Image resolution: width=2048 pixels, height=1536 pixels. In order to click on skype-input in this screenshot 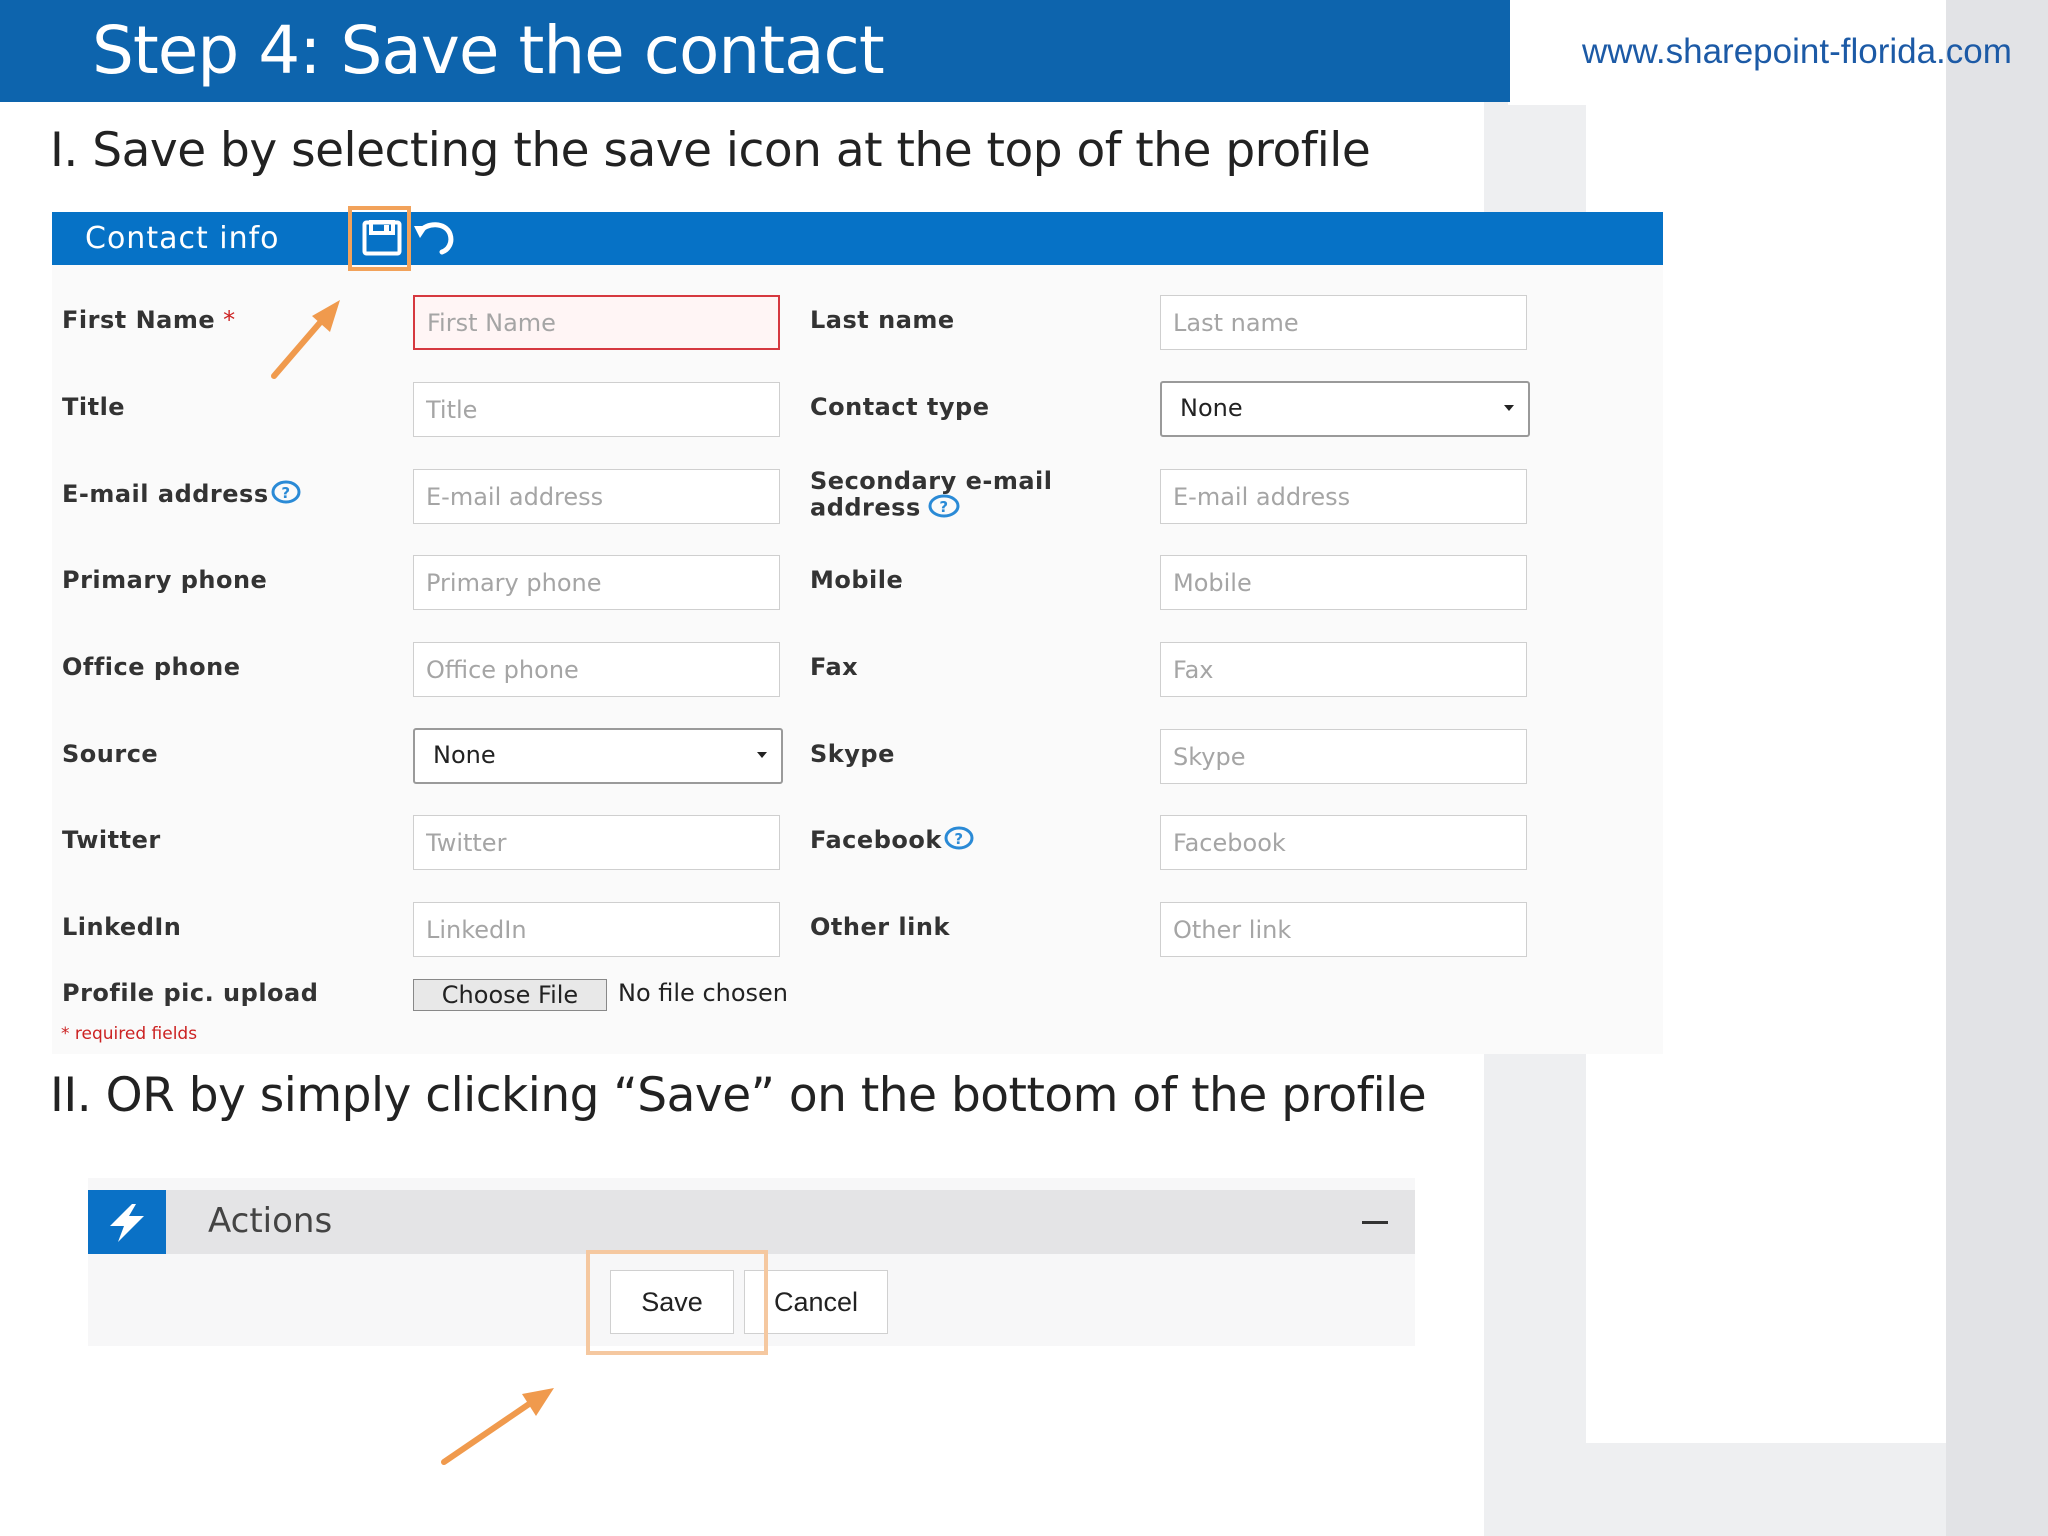, I will do `click(1343, 756)`.